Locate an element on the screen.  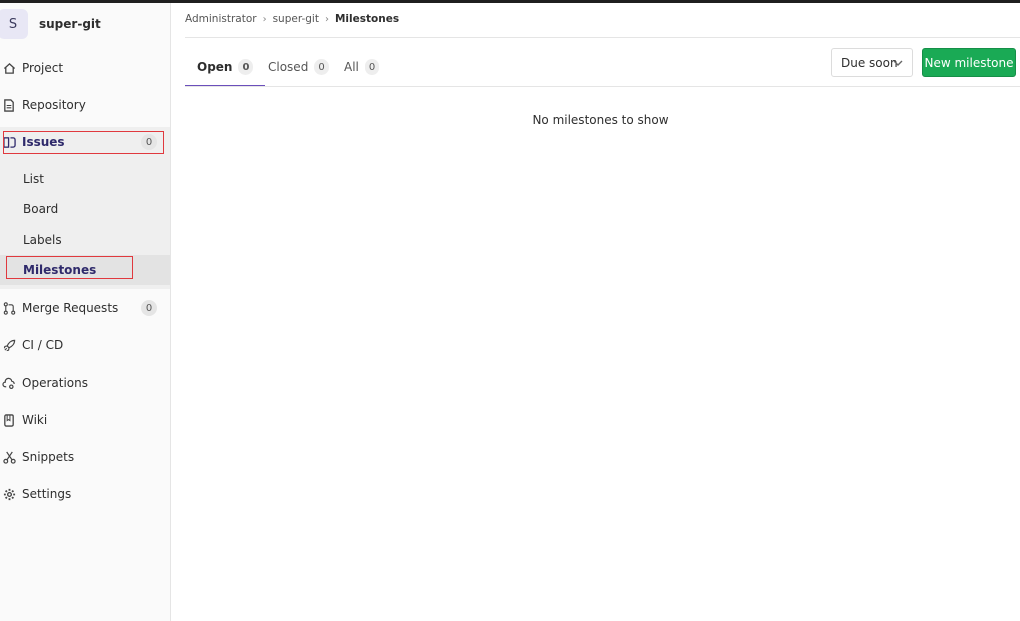
sidebar-item-label: CI / CD is located at coordinates (43, 345).